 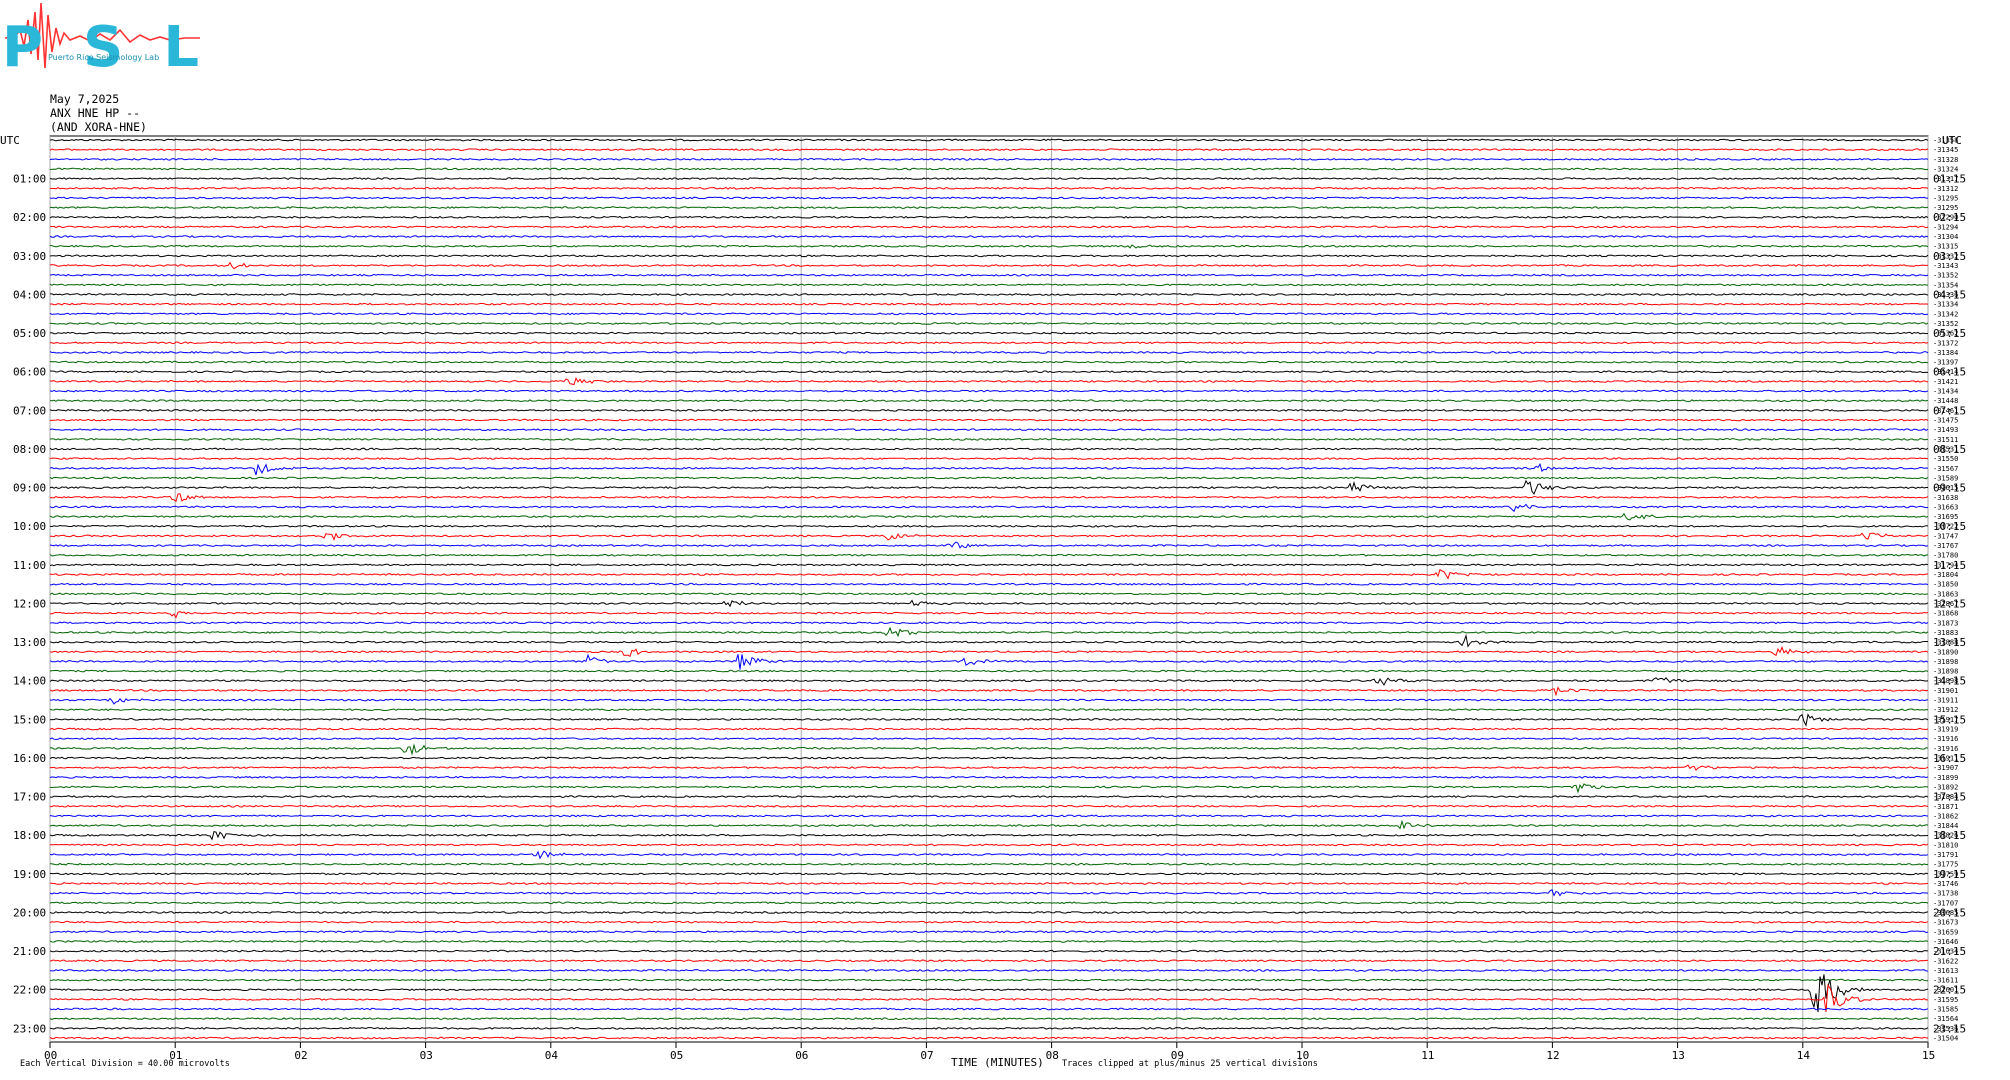 What do you see at coordinates (1952, 140) in the screenshot?
I see `utc-label-right: UTC` at bounding box center [1952, 140].